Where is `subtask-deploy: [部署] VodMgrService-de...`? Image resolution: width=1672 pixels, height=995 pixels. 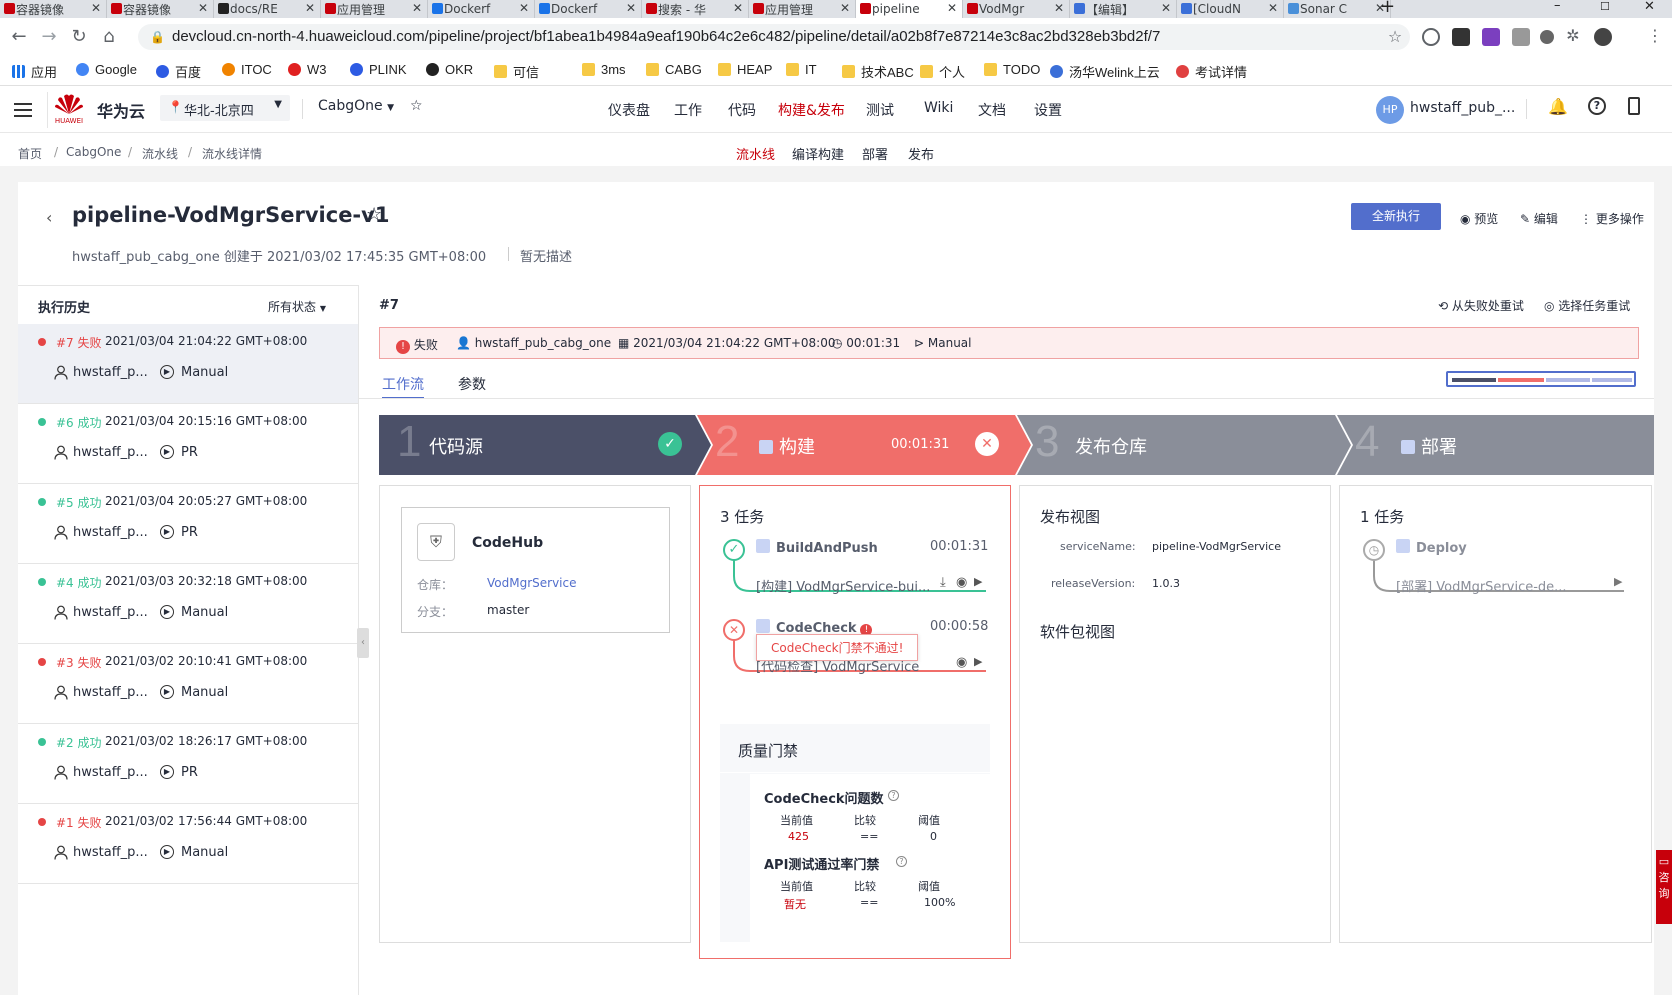
subtask-deploy: [部署] VodMgrService-de... is located at coordinates (1481, 585).